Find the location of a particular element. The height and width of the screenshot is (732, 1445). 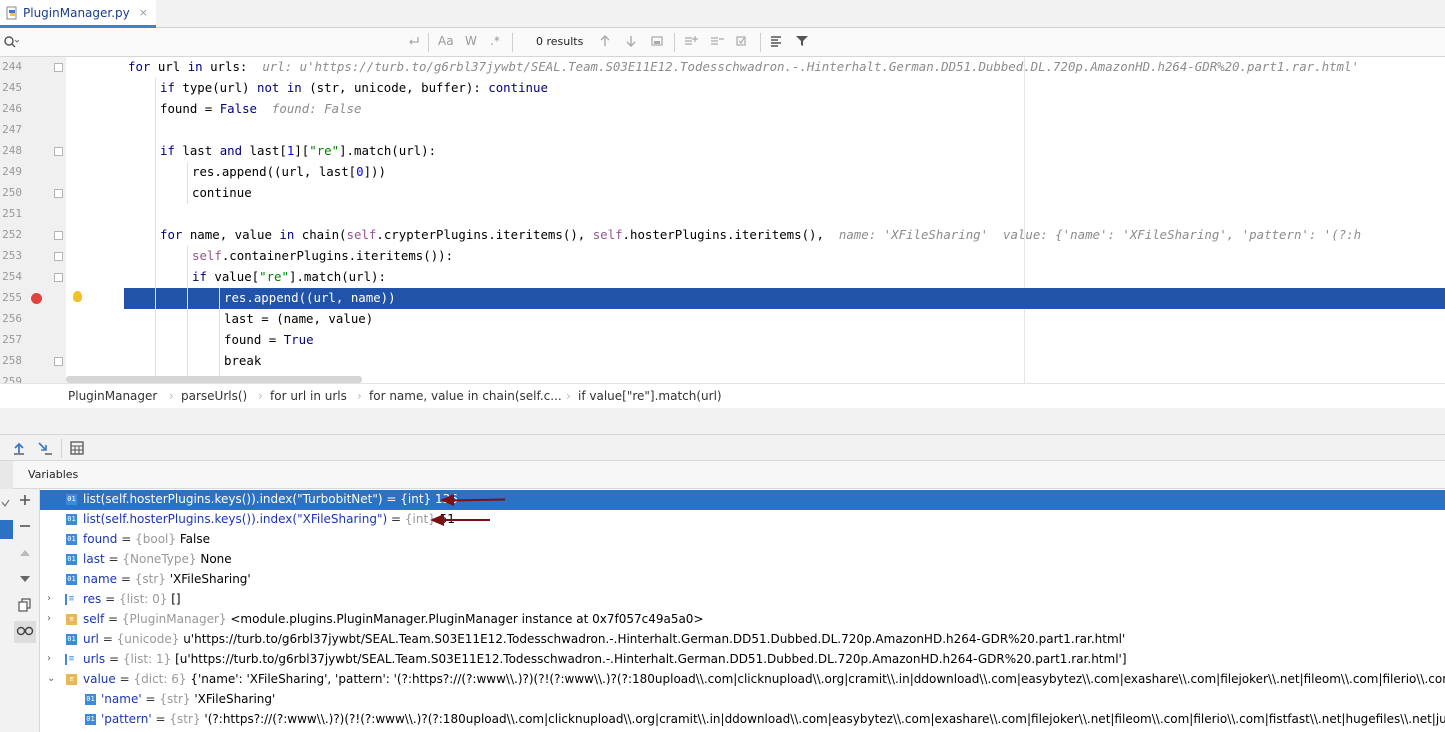

breadcrumb-item: if value["re"].match(url) is located at coordinates (650, 396).